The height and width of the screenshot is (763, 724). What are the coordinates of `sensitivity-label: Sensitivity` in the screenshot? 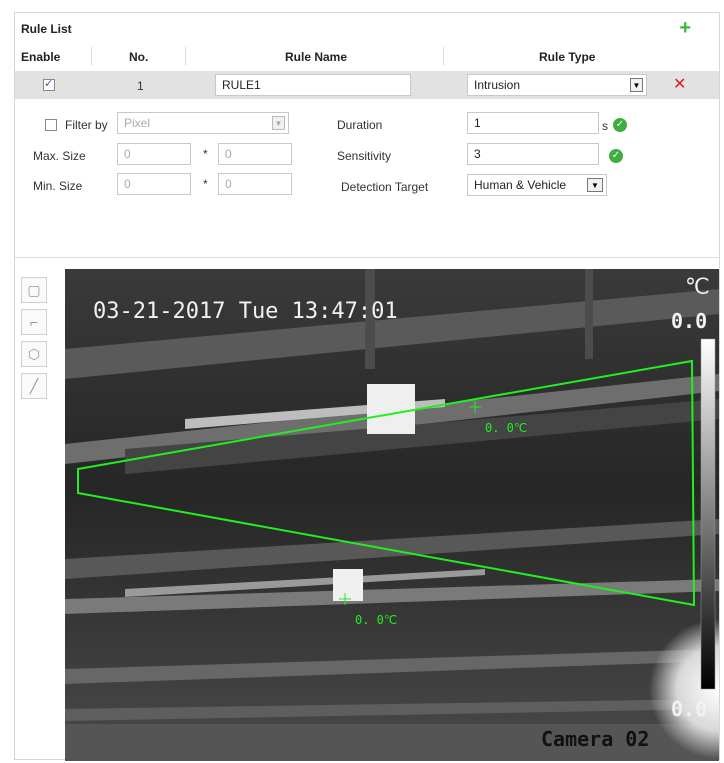 It's located at (364, 156).